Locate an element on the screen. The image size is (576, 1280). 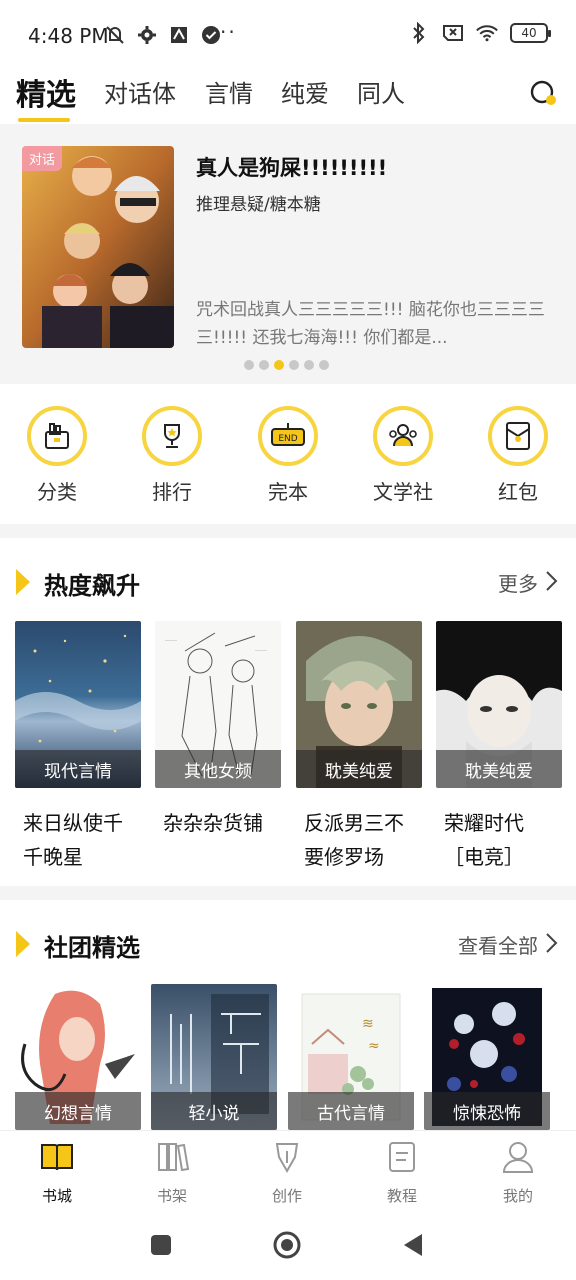
no-sim-icon is located at coordinates (453, 33).